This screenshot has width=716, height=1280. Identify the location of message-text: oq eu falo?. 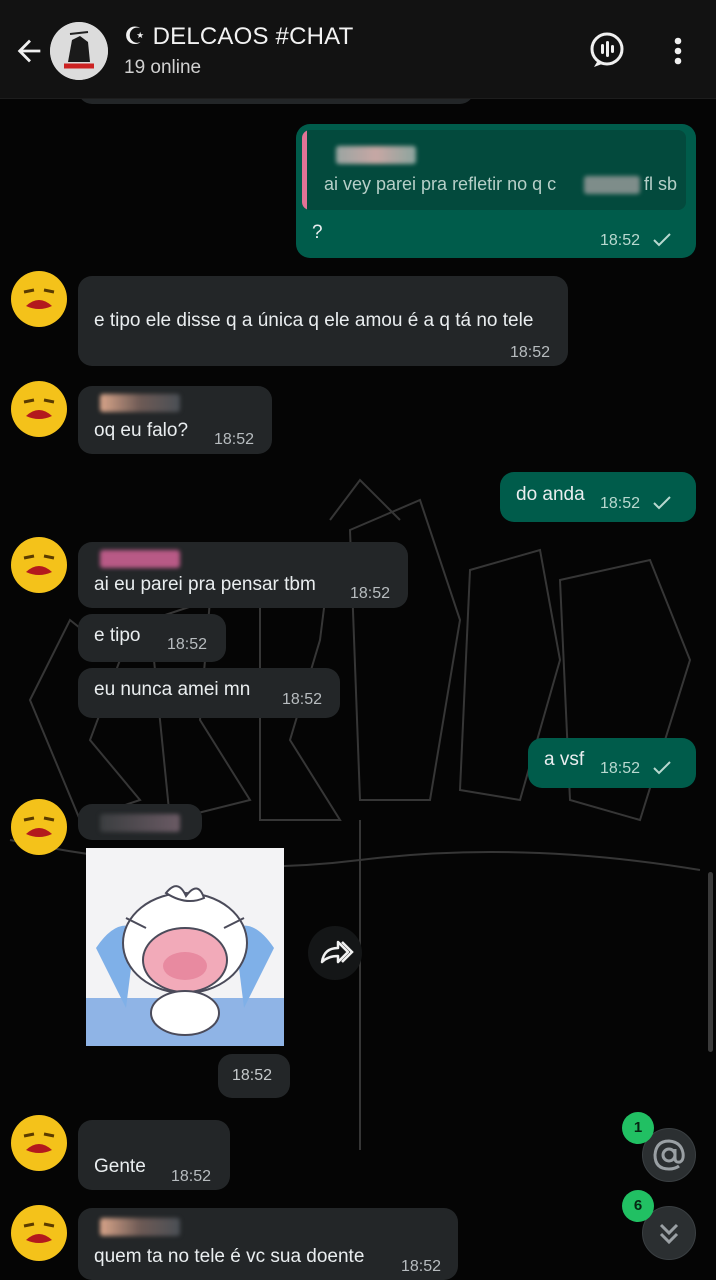
(141, 430).